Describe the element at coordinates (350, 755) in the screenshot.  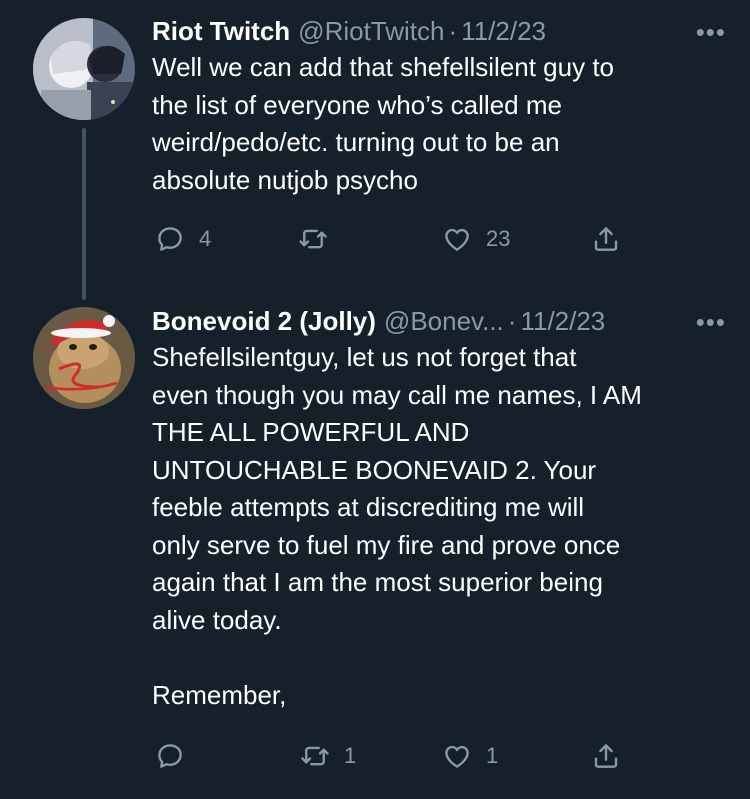
I see `retweet-count: 1` at that location.